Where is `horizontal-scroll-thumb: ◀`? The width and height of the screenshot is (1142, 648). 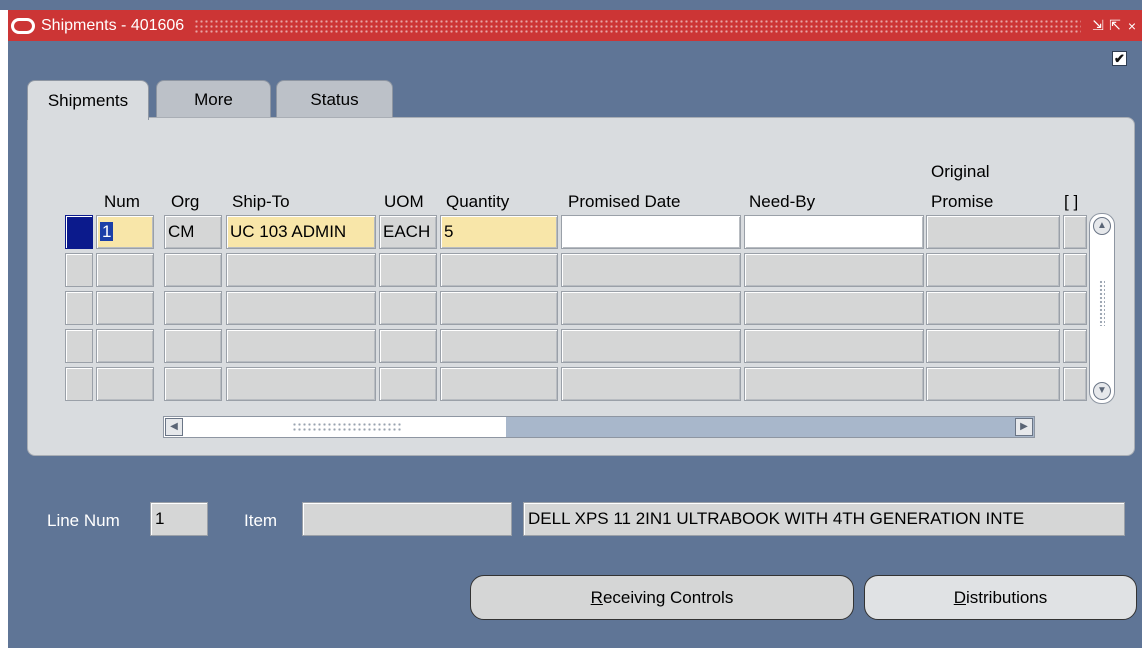 horizontal-scroll-thumb: ◀ is located at coordinates (335, 427).